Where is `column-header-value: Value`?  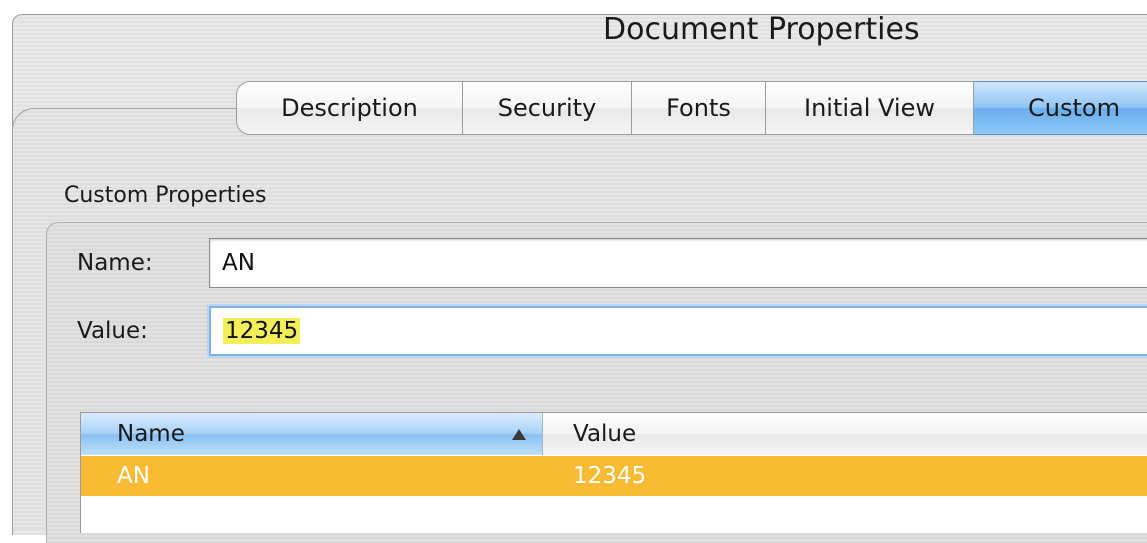
column-header-value: Value is located at coordinates (845, 434).